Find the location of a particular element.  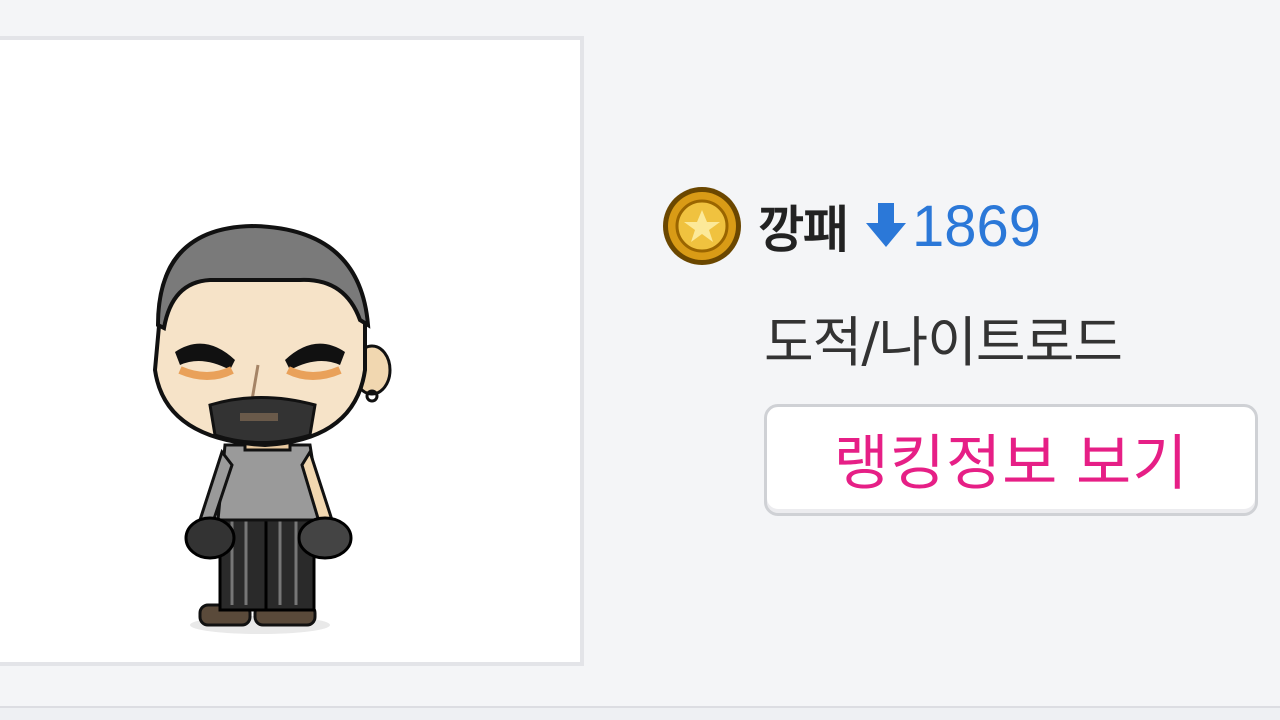

bottom-divider is located at coordinates (640, 713).